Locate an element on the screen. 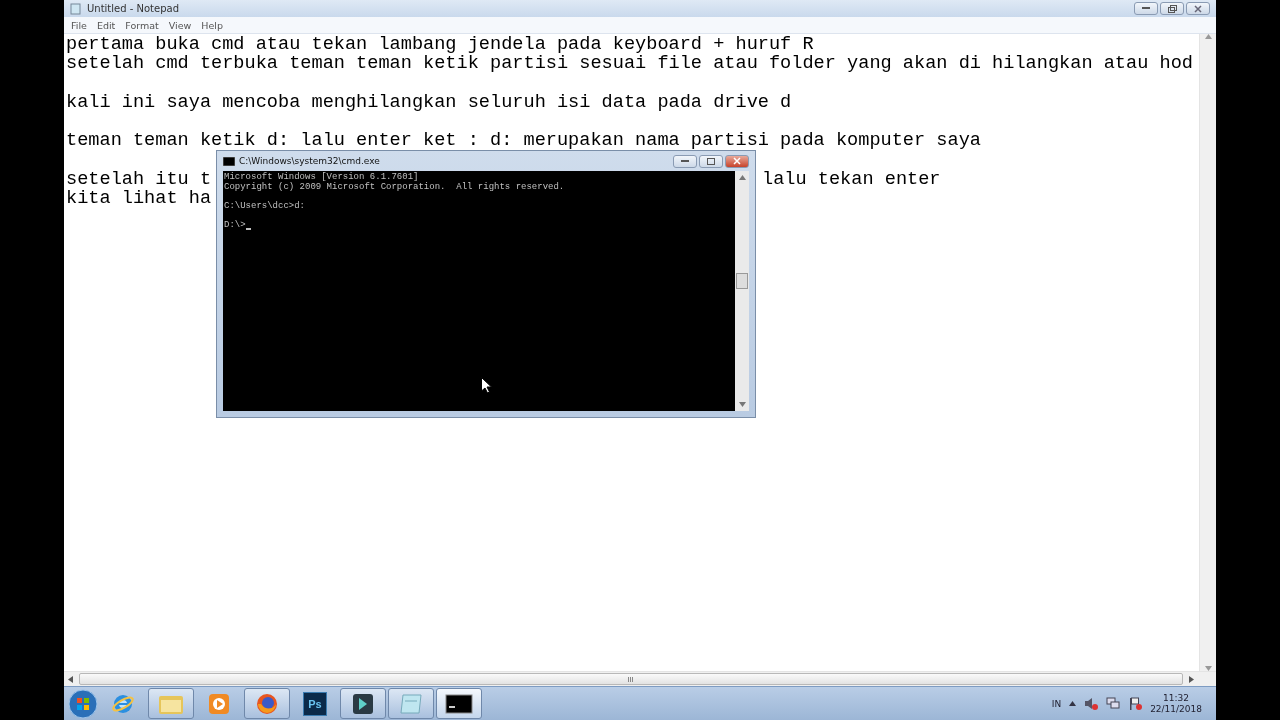 This screenshot has width=1280, height=720. text-line: kita lihat ha is located at coordinates (139, 199).